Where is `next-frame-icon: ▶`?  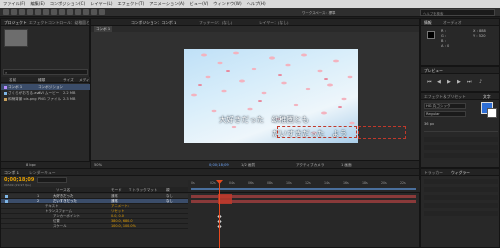 next-frame-icon: ▶ is located at coordinates (459, 82).